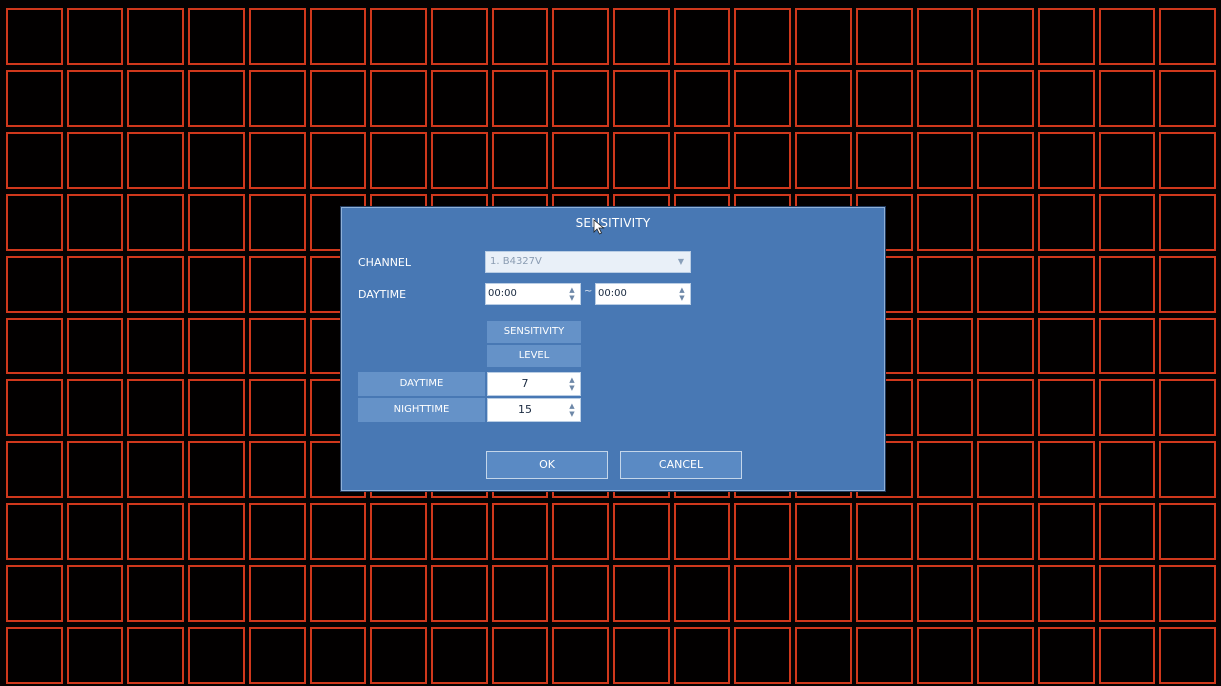 The width and height of the screenshot is (1221, 686). What do you see at coordinates (588, 262) in the screenshot?
I see `channel-select: 1. B4327V ▼` at bounding box center [588, 262].